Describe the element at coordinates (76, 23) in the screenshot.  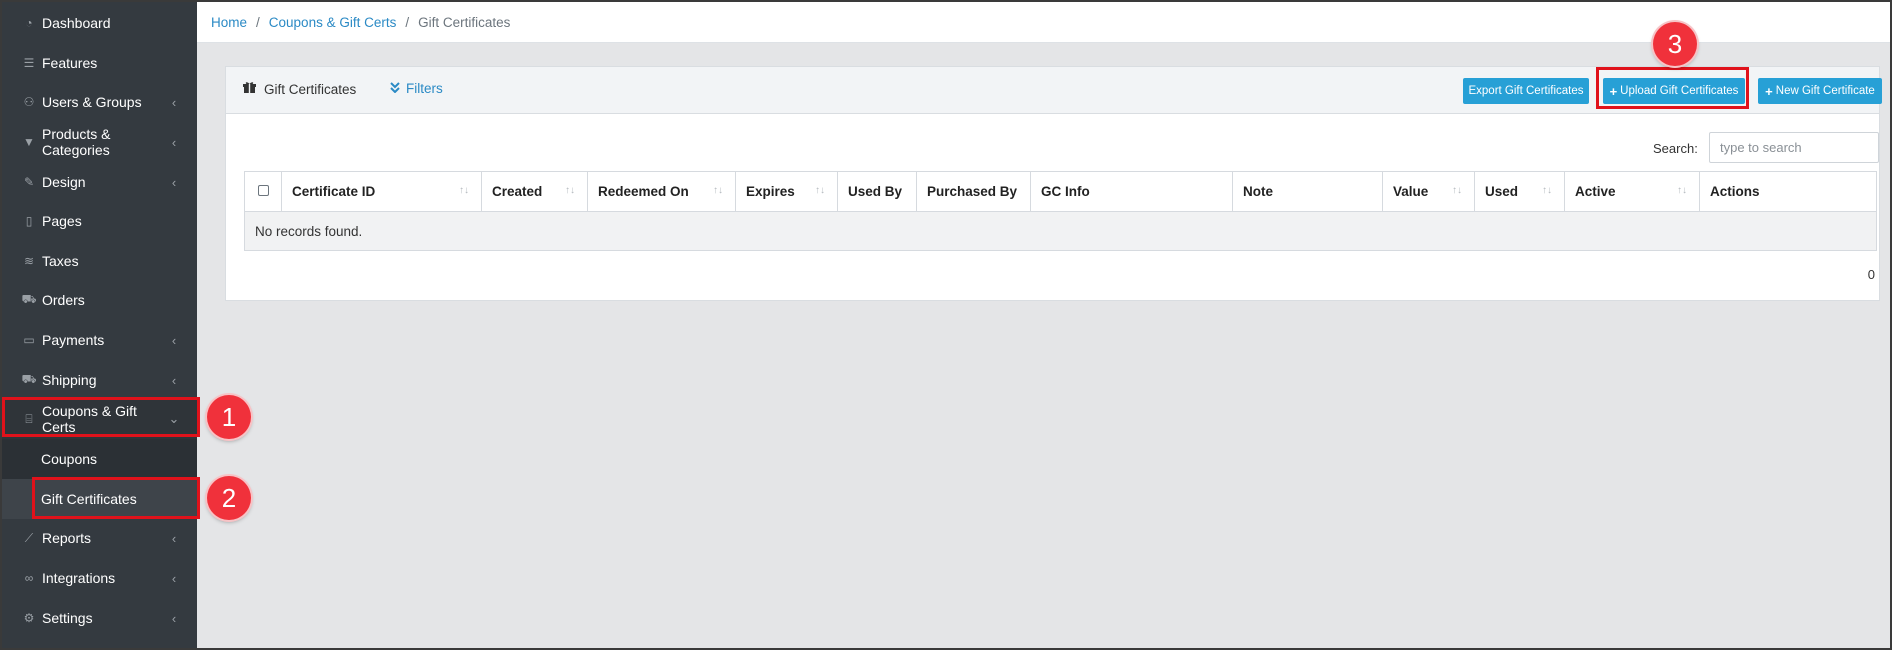
I see `sidebar-item-label: Dashboard` at that location.